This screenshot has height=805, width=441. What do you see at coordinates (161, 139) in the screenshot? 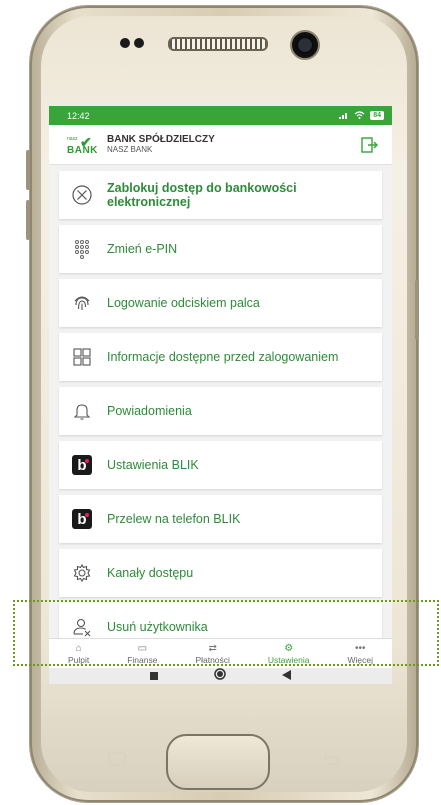
I see `bank-name: BANK SPÓŁDZIELCZY` at bounding box center [161, 139].